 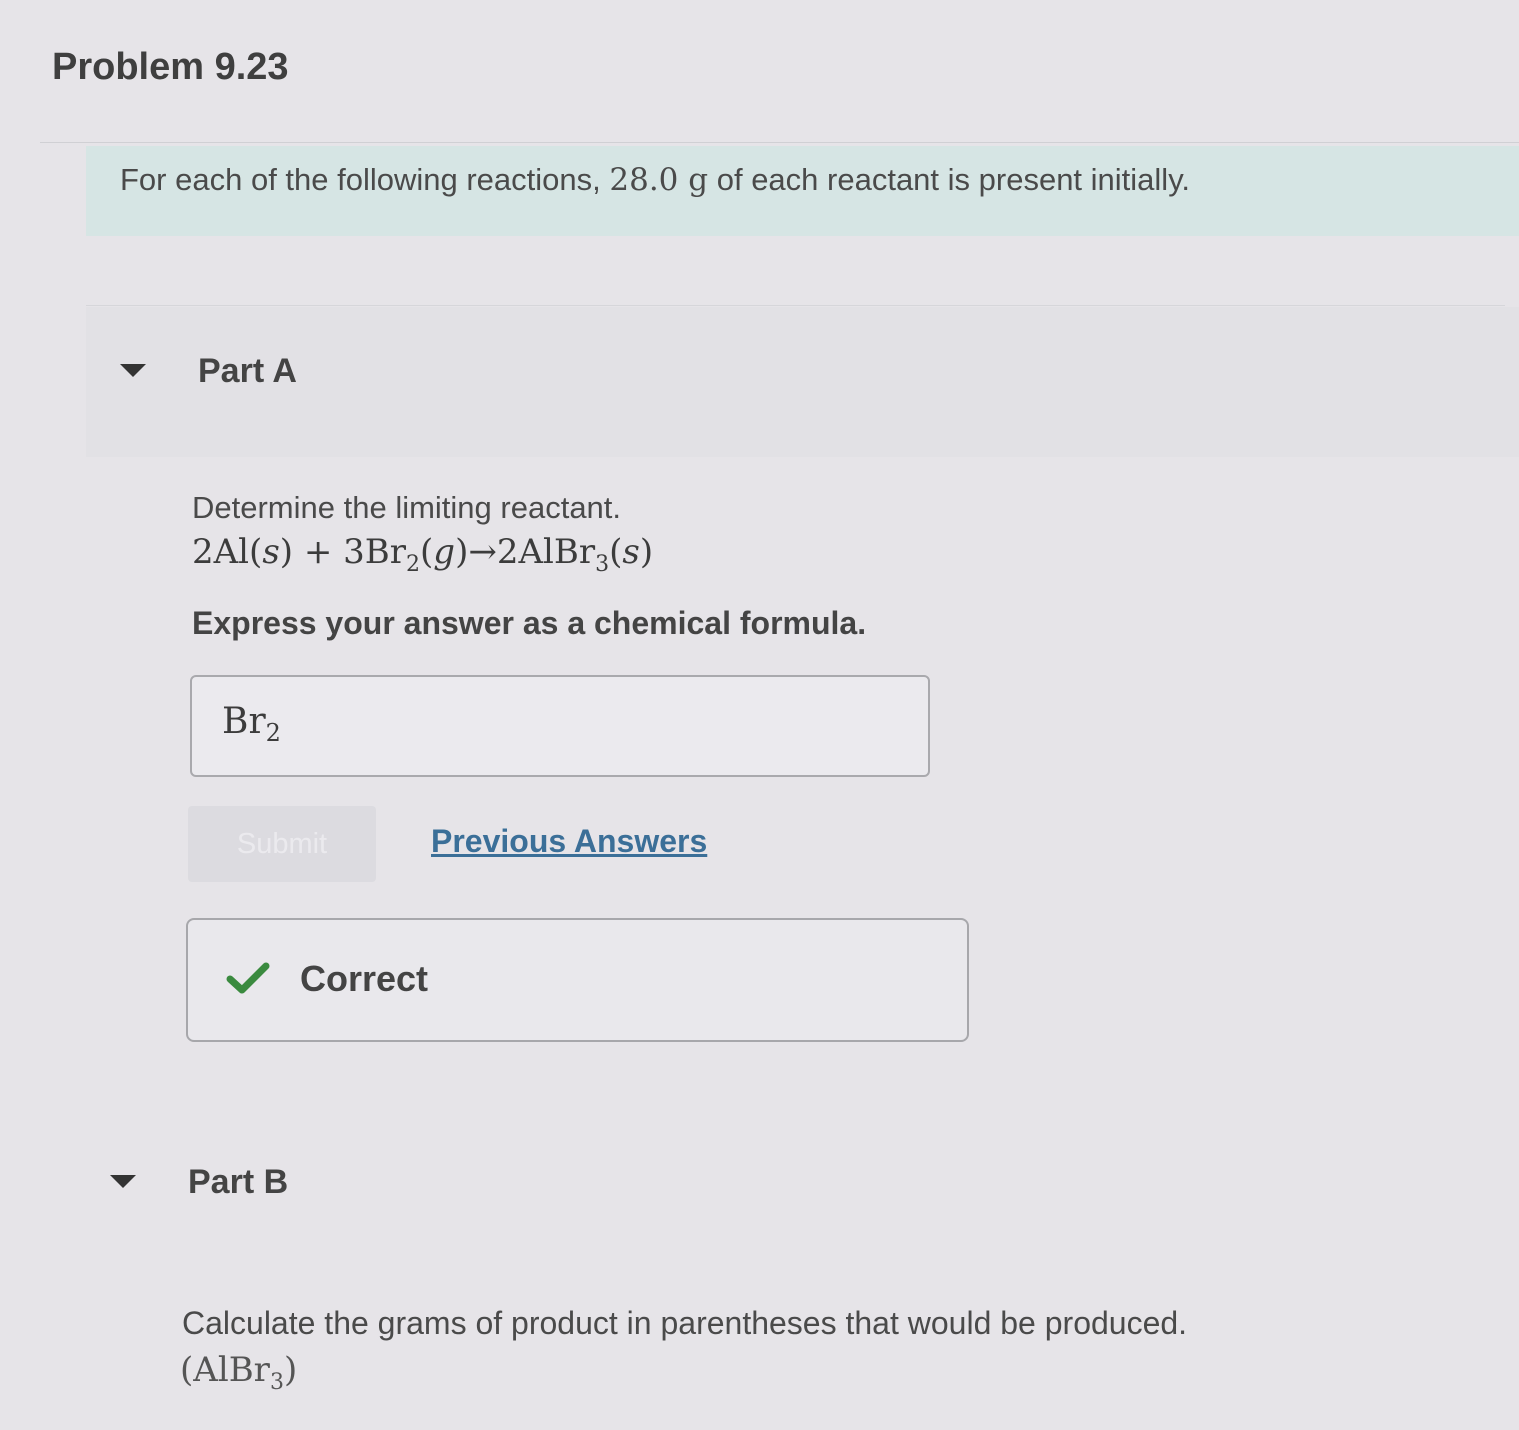 What do you see at coordinates (525, 552) in the screenshot?
I see `eq-segment: )→2AlBr` at bounding box center [525, 552].